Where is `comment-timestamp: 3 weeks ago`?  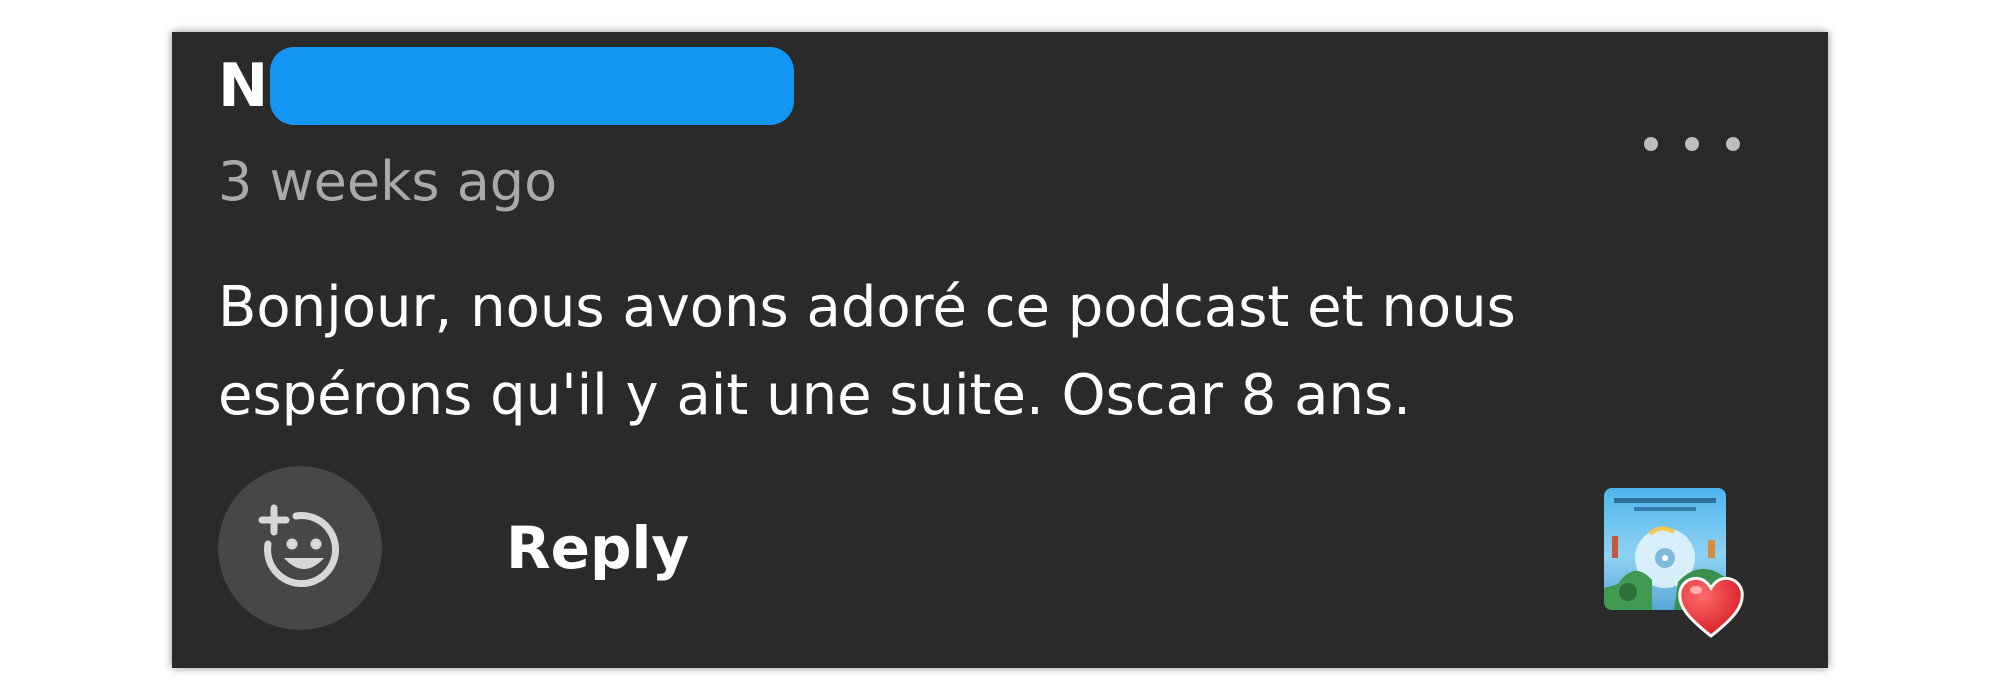 comment-timestamp: 3 weeks ago is located at coordinates (388, 181).